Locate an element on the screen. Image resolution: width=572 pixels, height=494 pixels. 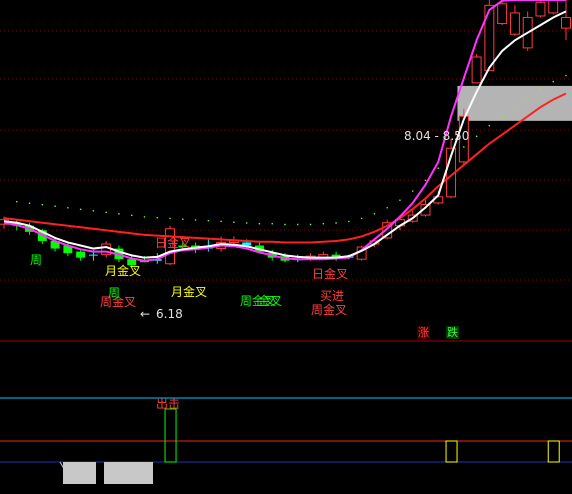
buy-in-label: 买进 is located at coordinates (332, 296).